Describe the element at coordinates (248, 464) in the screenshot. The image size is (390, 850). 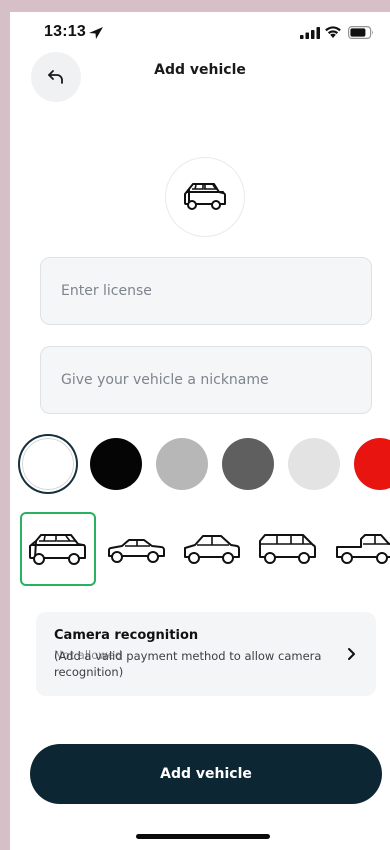
I see `color-swatch-dark-gray` at that location.